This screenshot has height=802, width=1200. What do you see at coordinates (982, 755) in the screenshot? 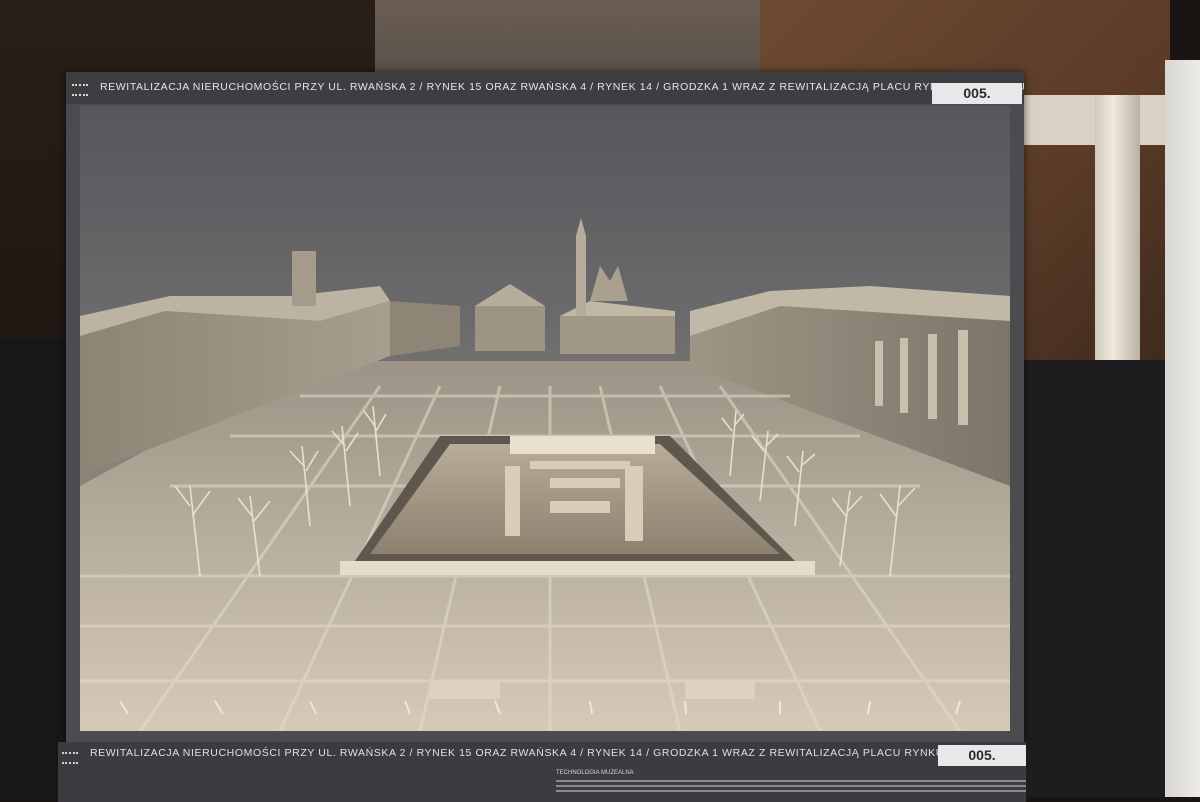
I see `lower-board-number: 005.` at bounding box center [982, 755].